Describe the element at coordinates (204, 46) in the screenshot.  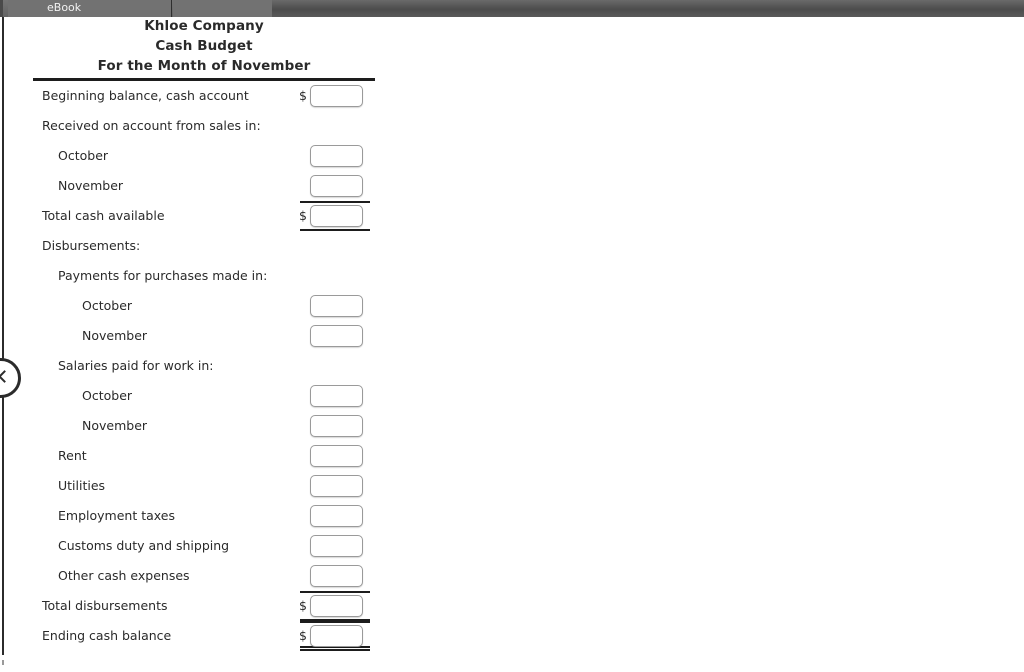
I see `statement-title: Cash Budget` at that location.